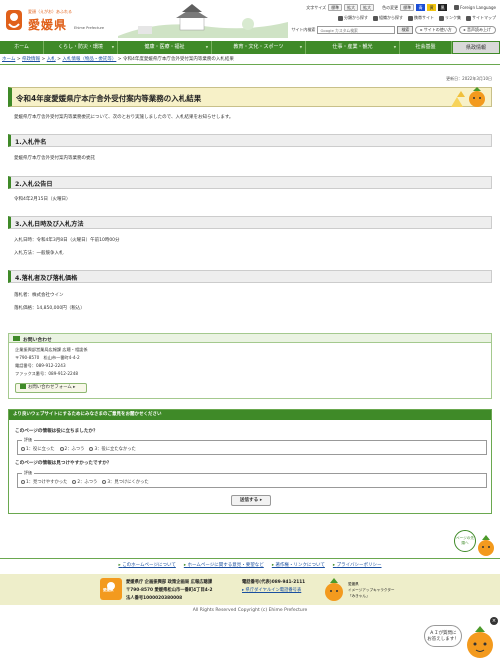 The width and height of the screenshot is (500, 659). What do you see at coordinates (250, 558) in the screenshot?
I see `footer-divider` at bounding box center [250, 558].